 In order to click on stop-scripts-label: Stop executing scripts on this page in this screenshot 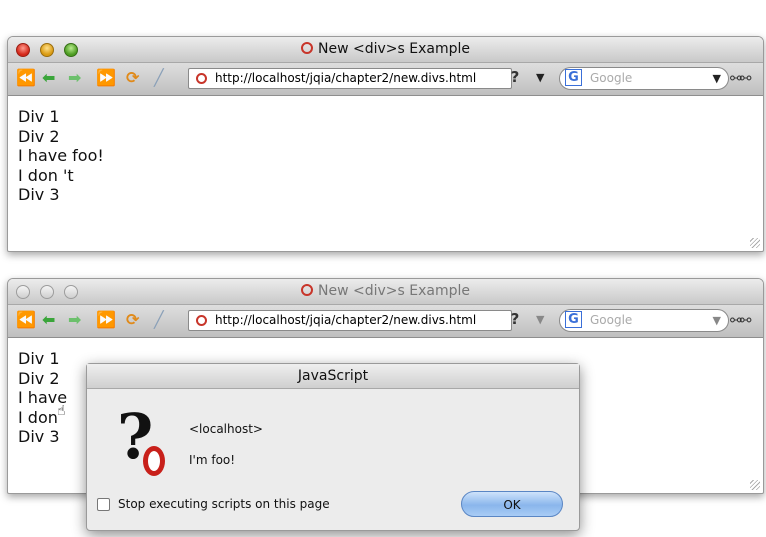, I will do `click(224, 504)`.